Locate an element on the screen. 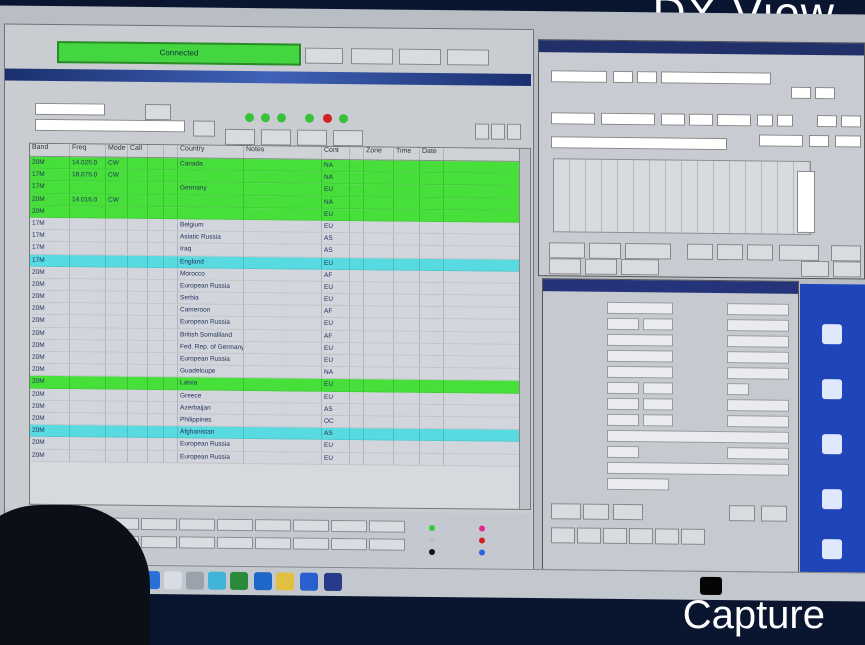  column-header: Call is located at coordinates (138, 151).